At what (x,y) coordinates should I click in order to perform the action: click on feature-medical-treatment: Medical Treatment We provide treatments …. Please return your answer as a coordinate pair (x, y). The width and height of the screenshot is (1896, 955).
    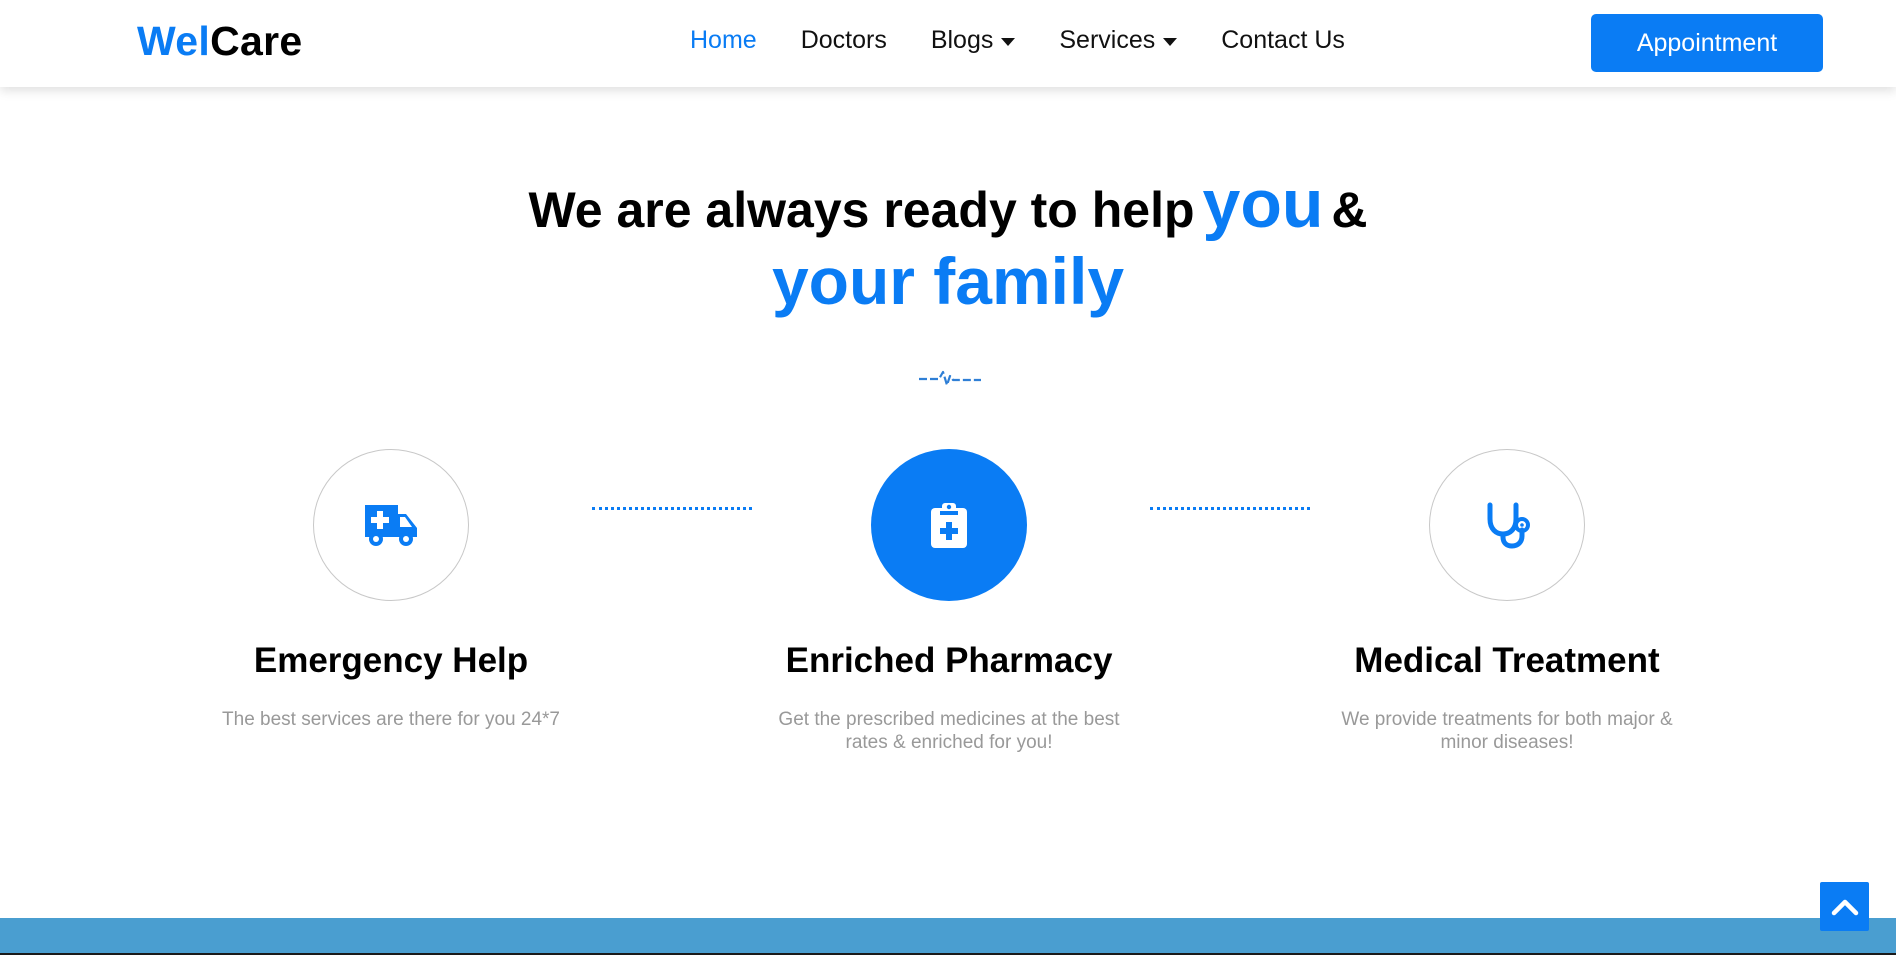
    Looking at the image, I should click on (1507, 601).